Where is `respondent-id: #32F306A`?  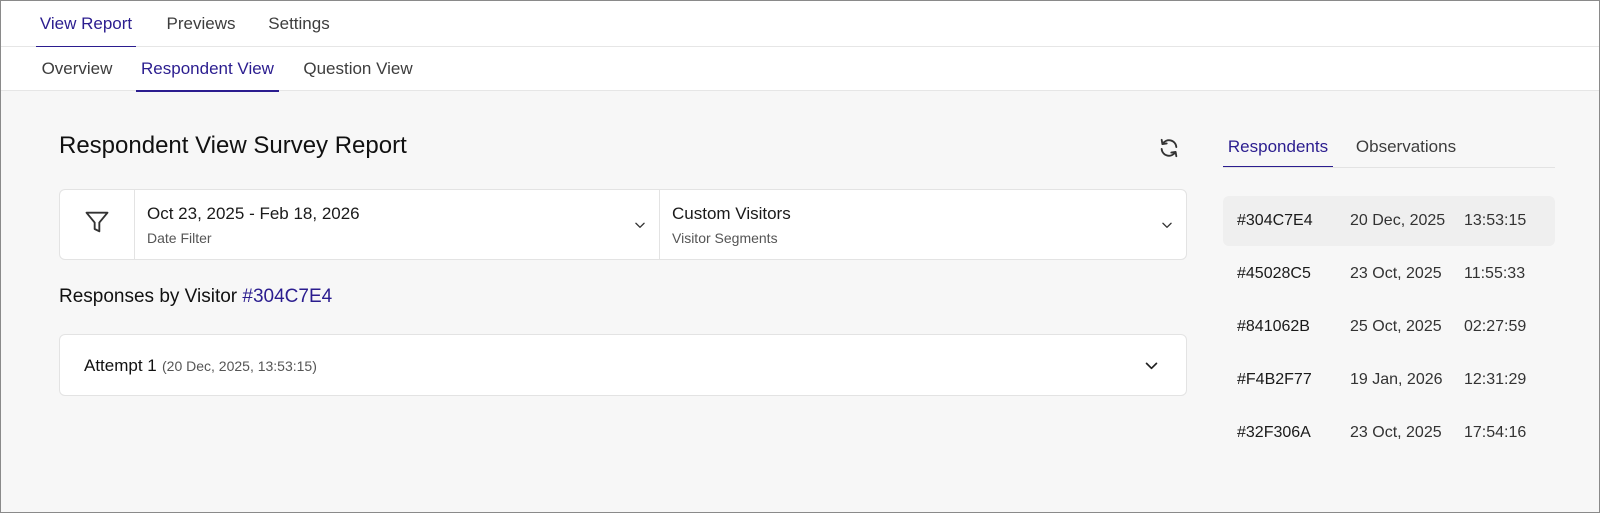
respondent-id: #32F306A is located at coordinates (1274, 432).